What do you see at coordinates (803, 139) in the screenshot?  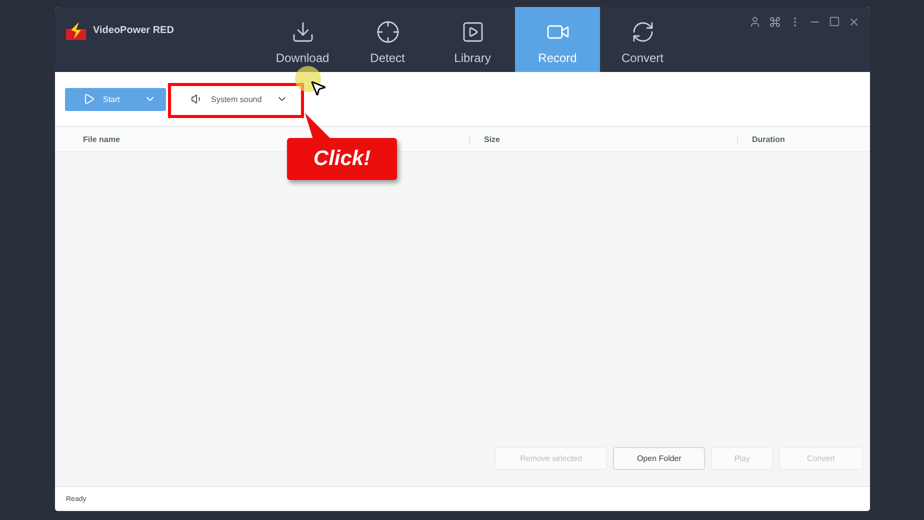 I see `column-header: Duration` at bounding box center [803, 139].